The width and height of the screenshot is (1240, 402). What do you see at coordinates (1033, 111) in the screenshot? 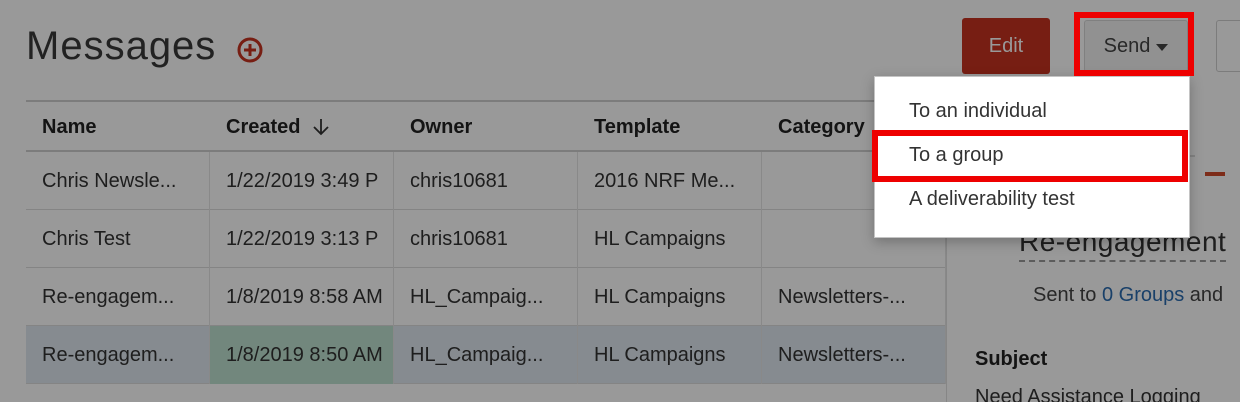
I see `menu-item-to-individual: To an individual` at bounding box center [1033, 111].